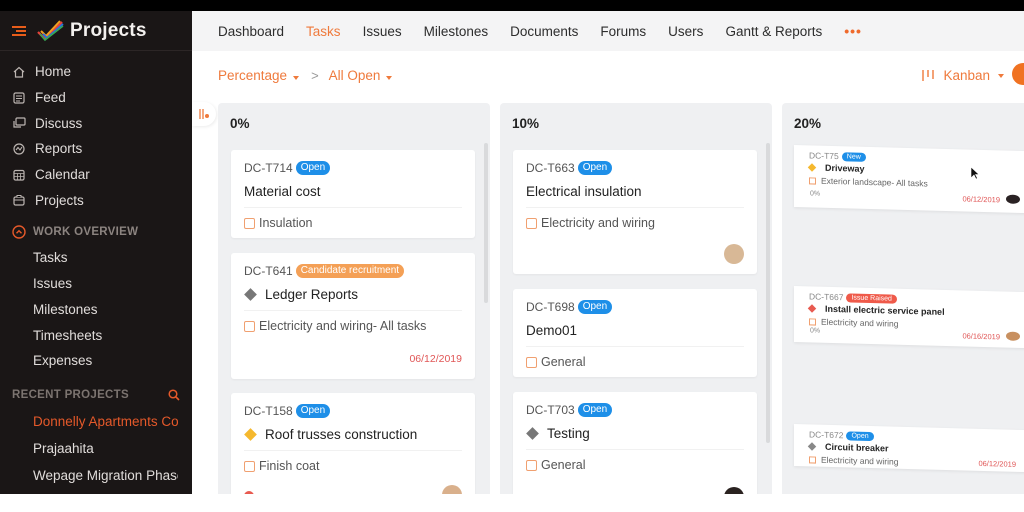  What do you see at coordinates (96, 123) in the screenshot?
I see `sidebar-item-discuss: Discuss` at bounding box center [96, 123].